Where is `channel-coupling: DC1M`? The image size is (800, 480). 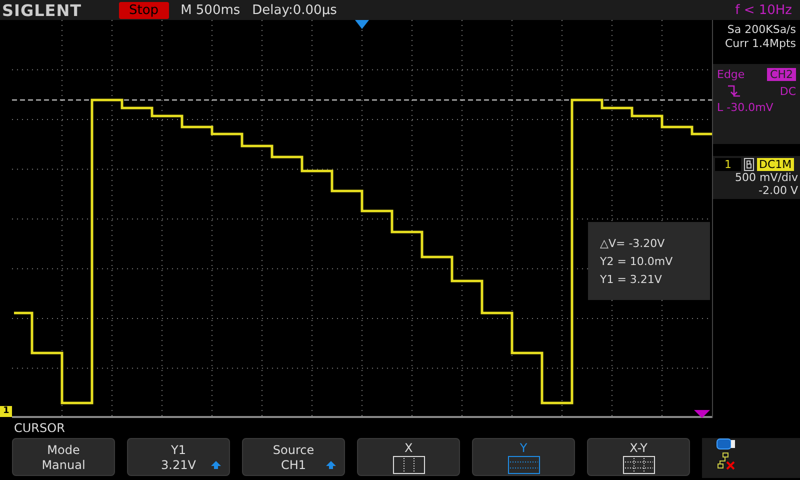 channel-coupling: DC1M is located at coordinates (775, 164).